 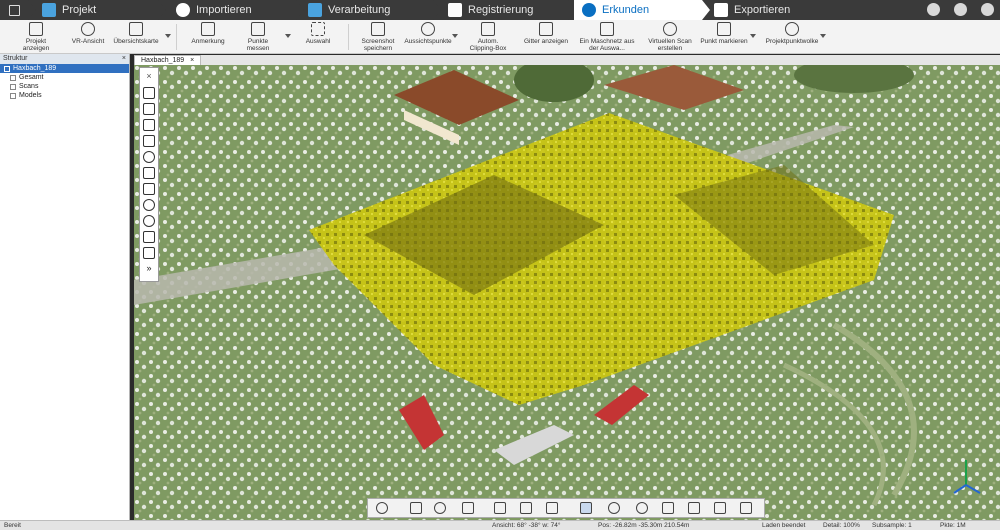 I want to click on mark-point-button: Punkt markieren, so click(x=724, y=37).